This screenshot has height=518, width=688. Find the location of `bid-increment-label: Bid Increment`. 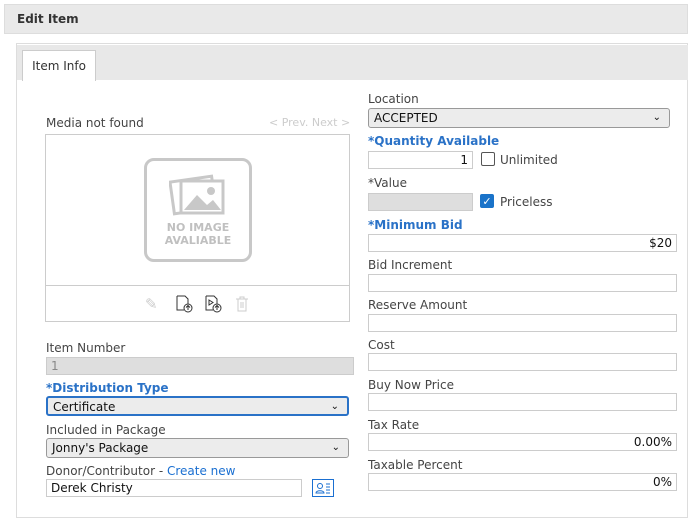

bid-increment-label: Bid Increment is located at coordinates (410, 265).